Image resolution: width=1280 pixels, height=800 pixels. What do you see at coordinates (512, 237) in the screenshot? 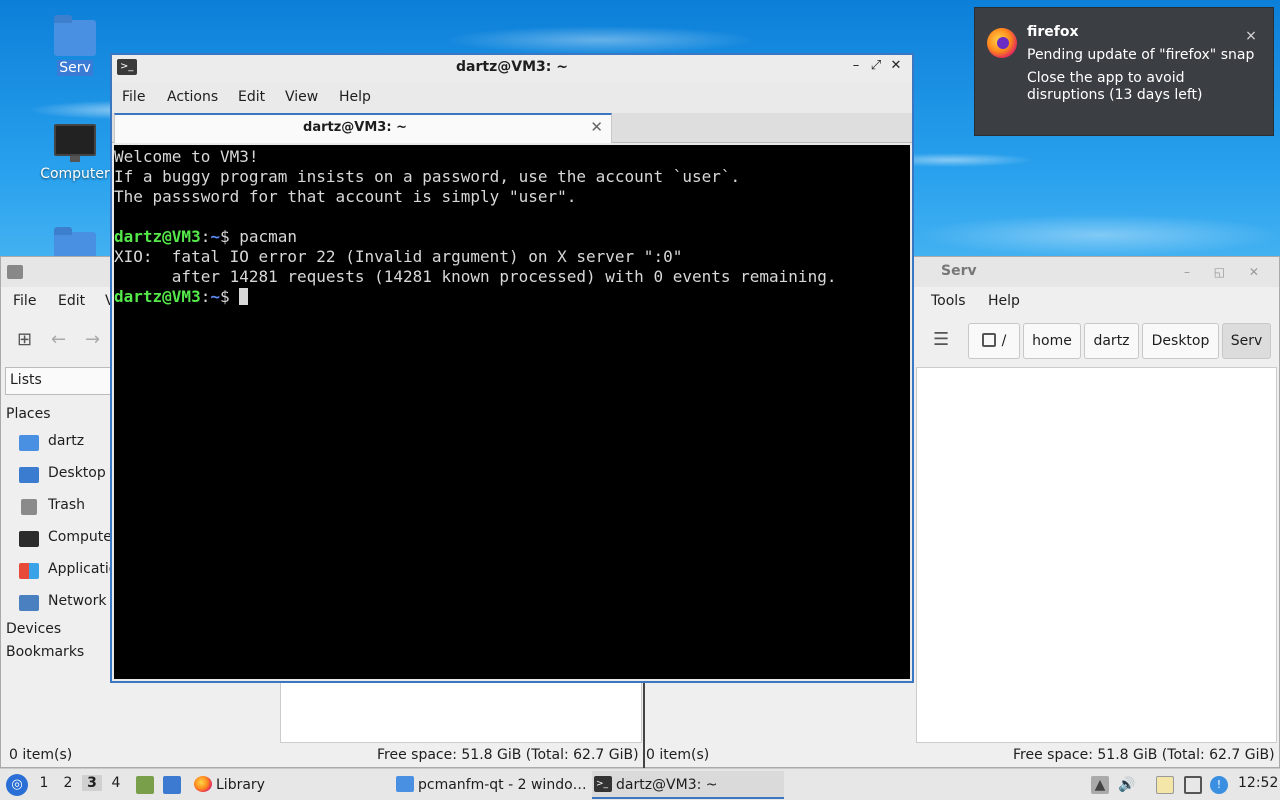
I see `prompt-line: dartz@VM3:~$ pacman` at bounding box center [512, 237].